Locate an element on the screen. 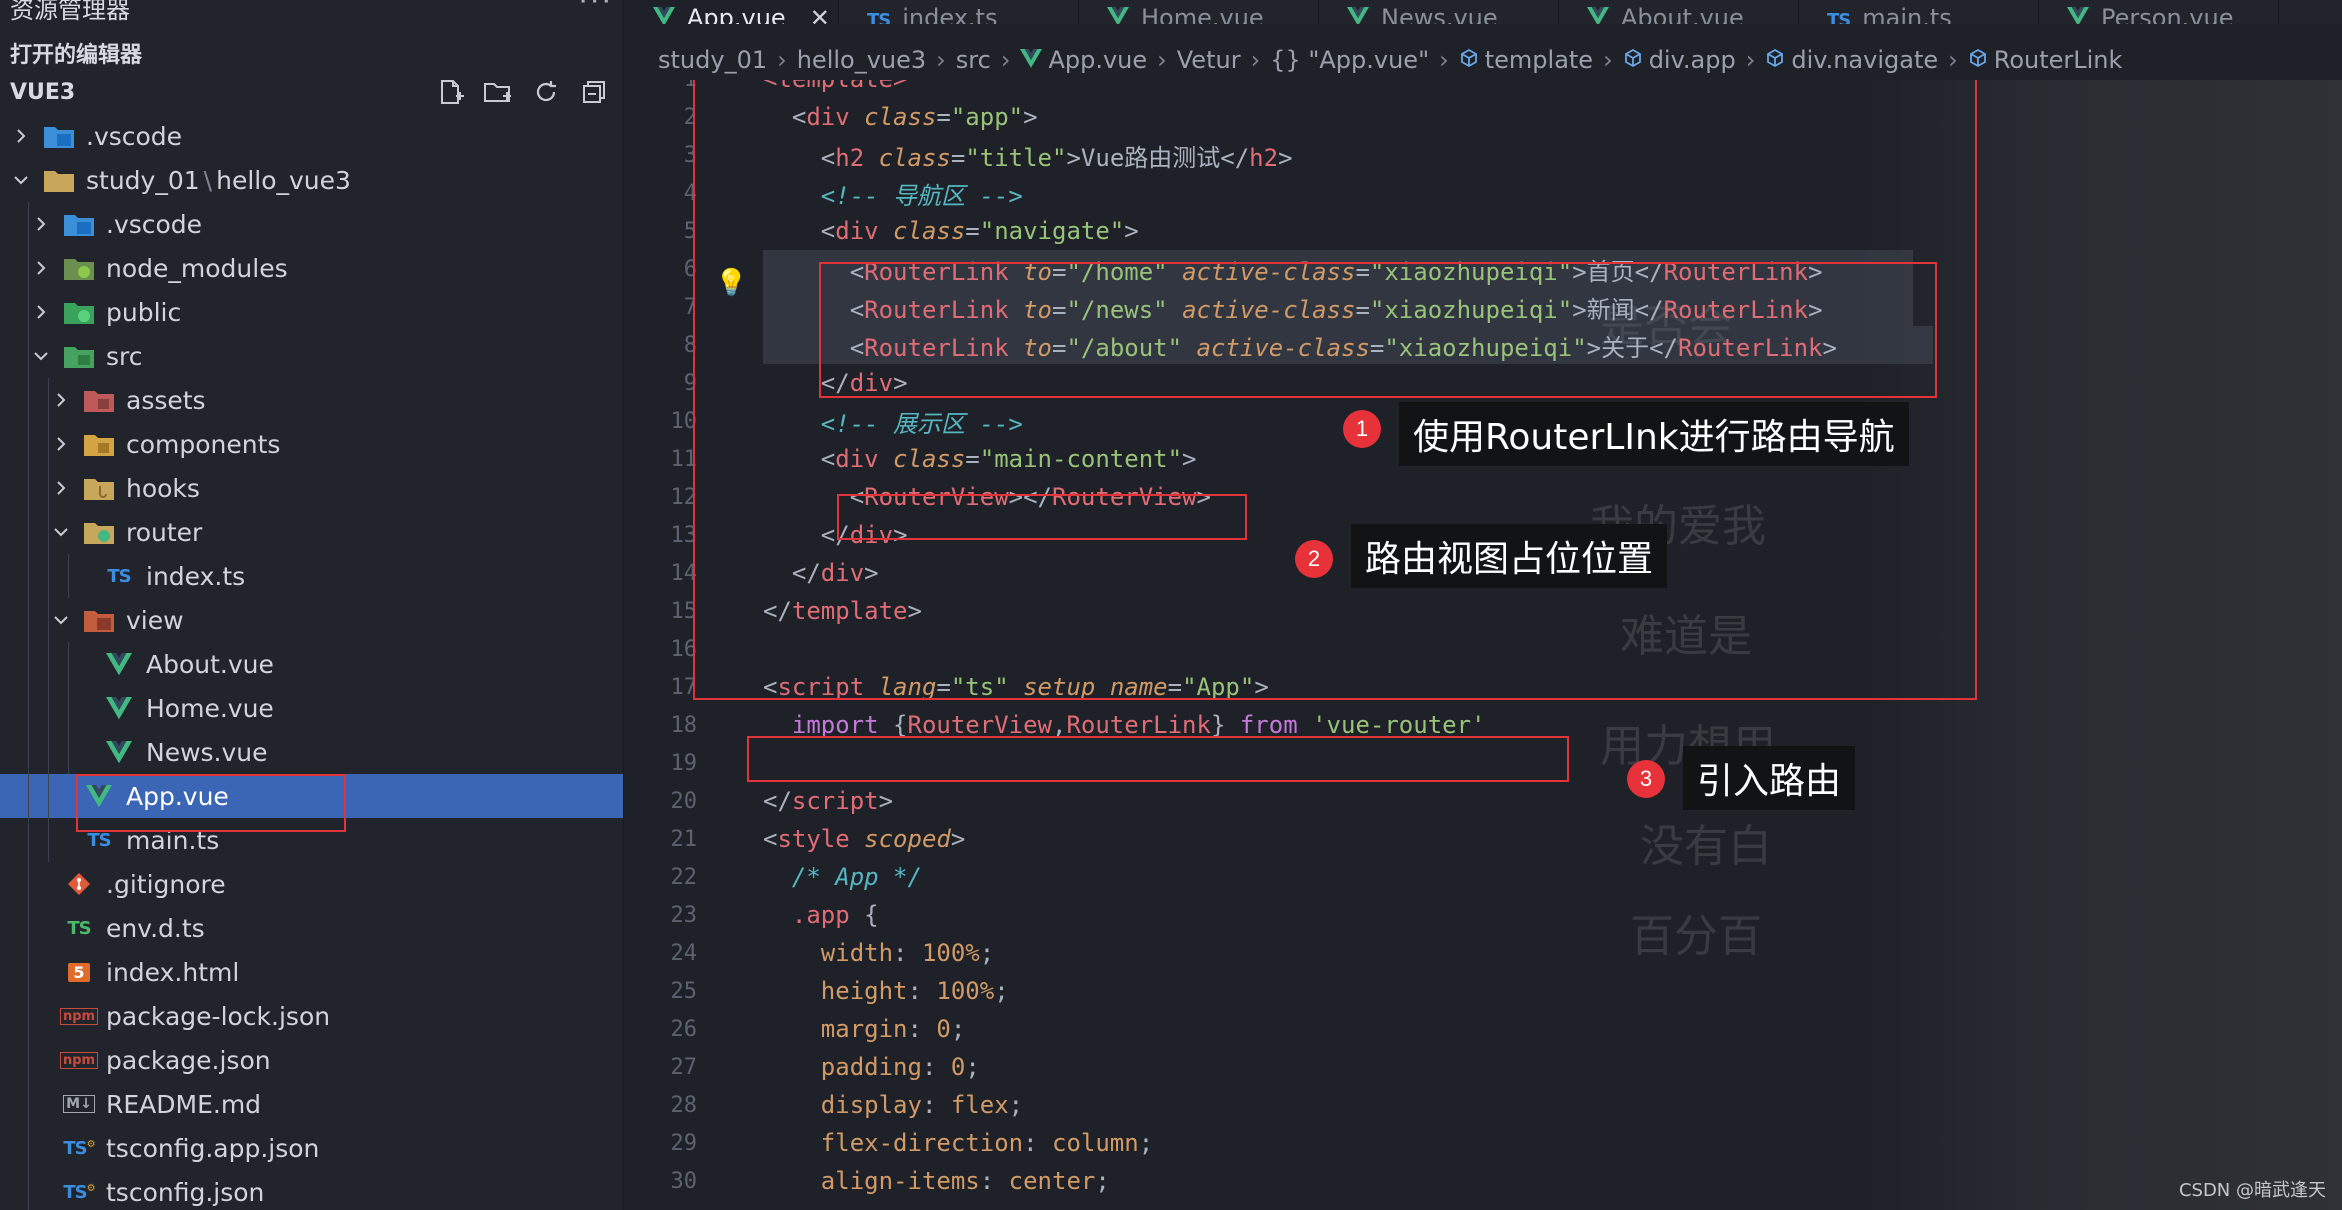 The width and height of the screenshot is (2342, 1210). tree-item-readme-md: M↓ README.md is located at coordinates (311, 1104).